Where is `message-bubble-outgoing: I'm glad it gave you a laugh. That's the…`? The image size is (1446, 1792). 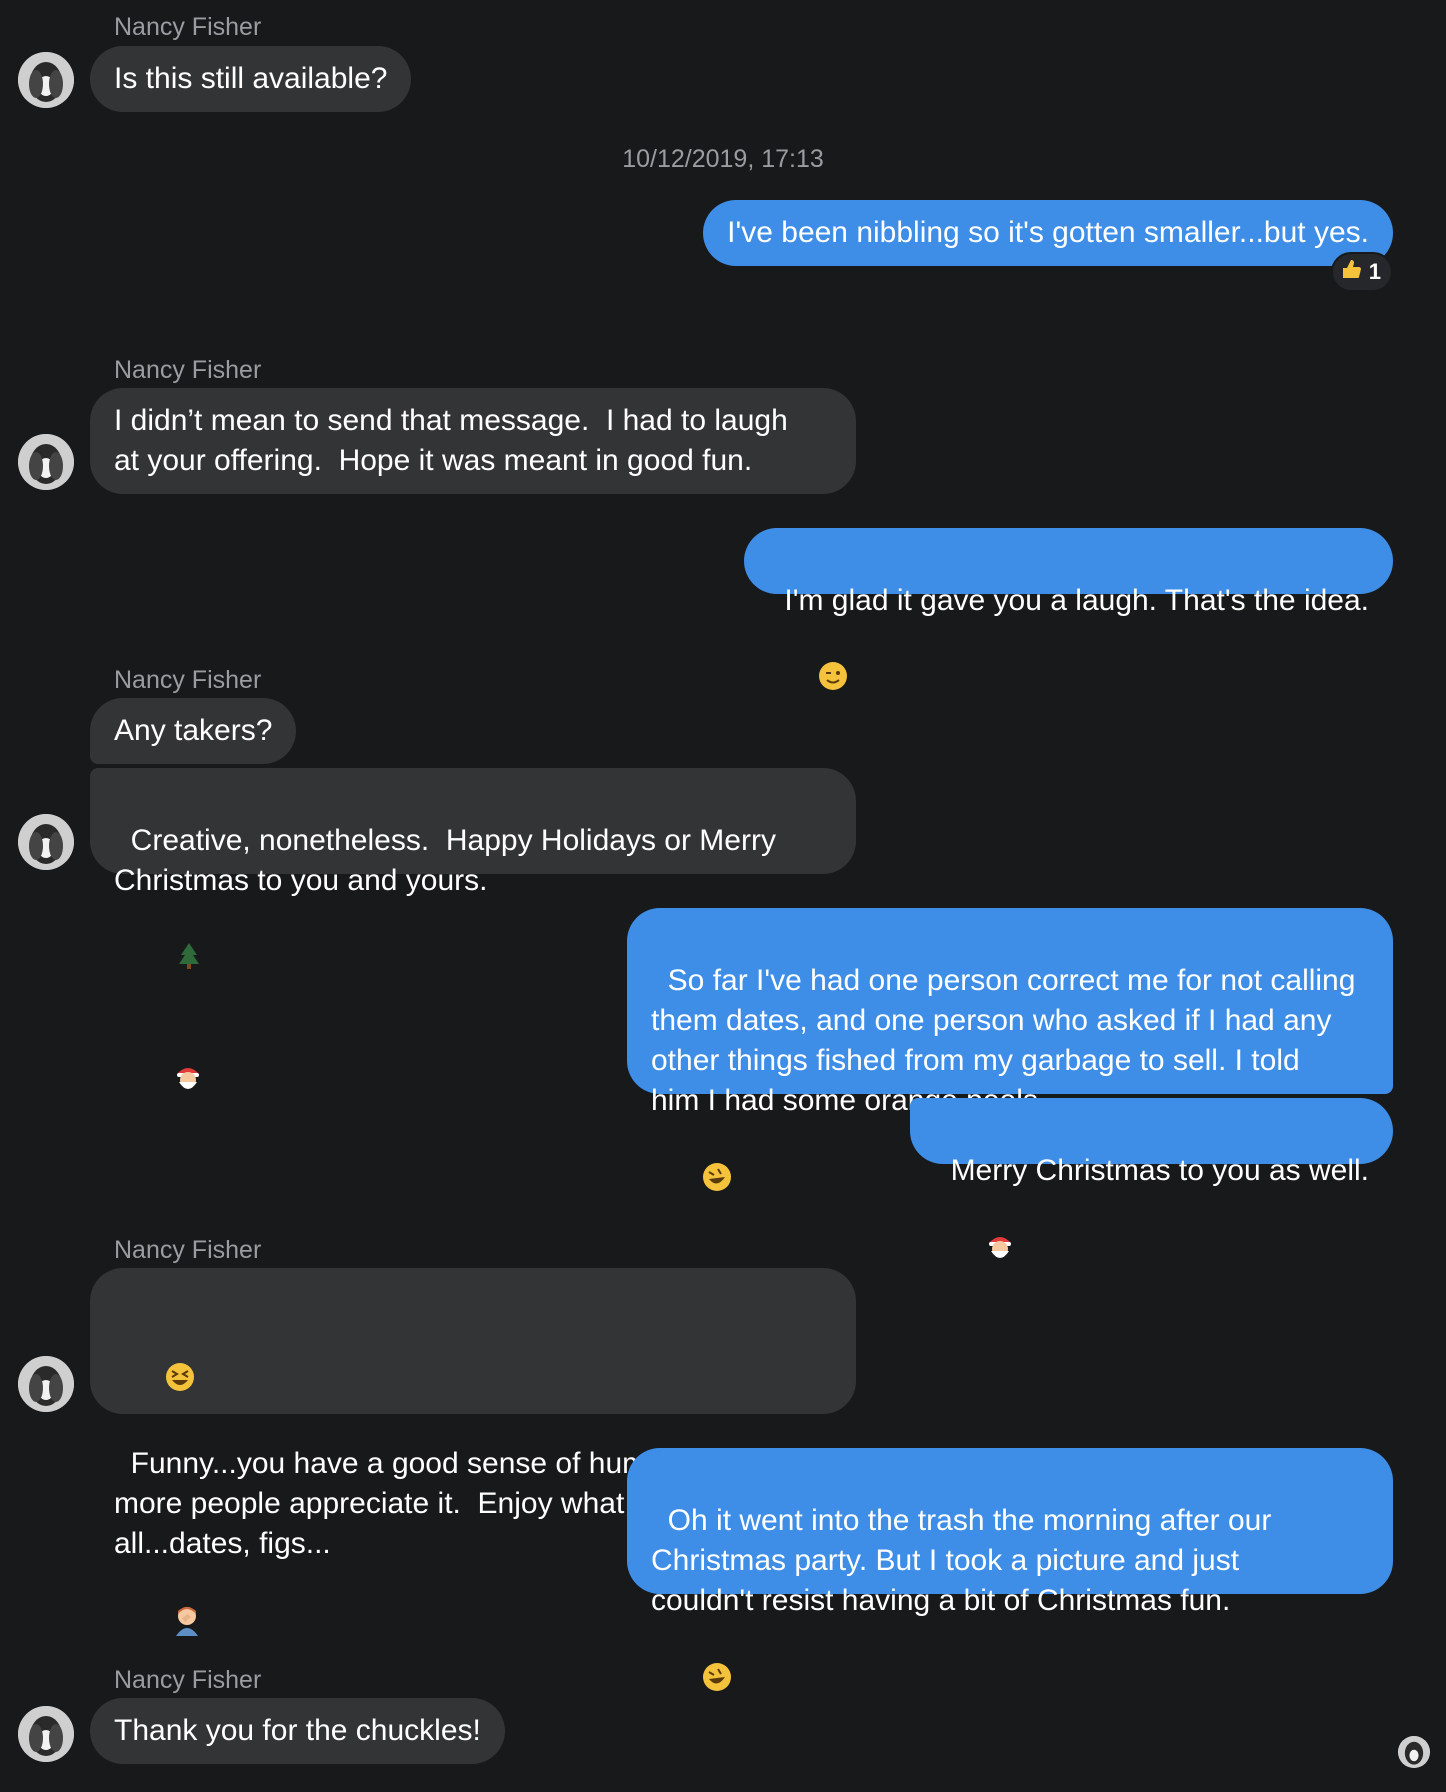
message-bubble-outgoing: I'm glad it gave you a laugh. That's the… is located at coordinates (1068, 609).